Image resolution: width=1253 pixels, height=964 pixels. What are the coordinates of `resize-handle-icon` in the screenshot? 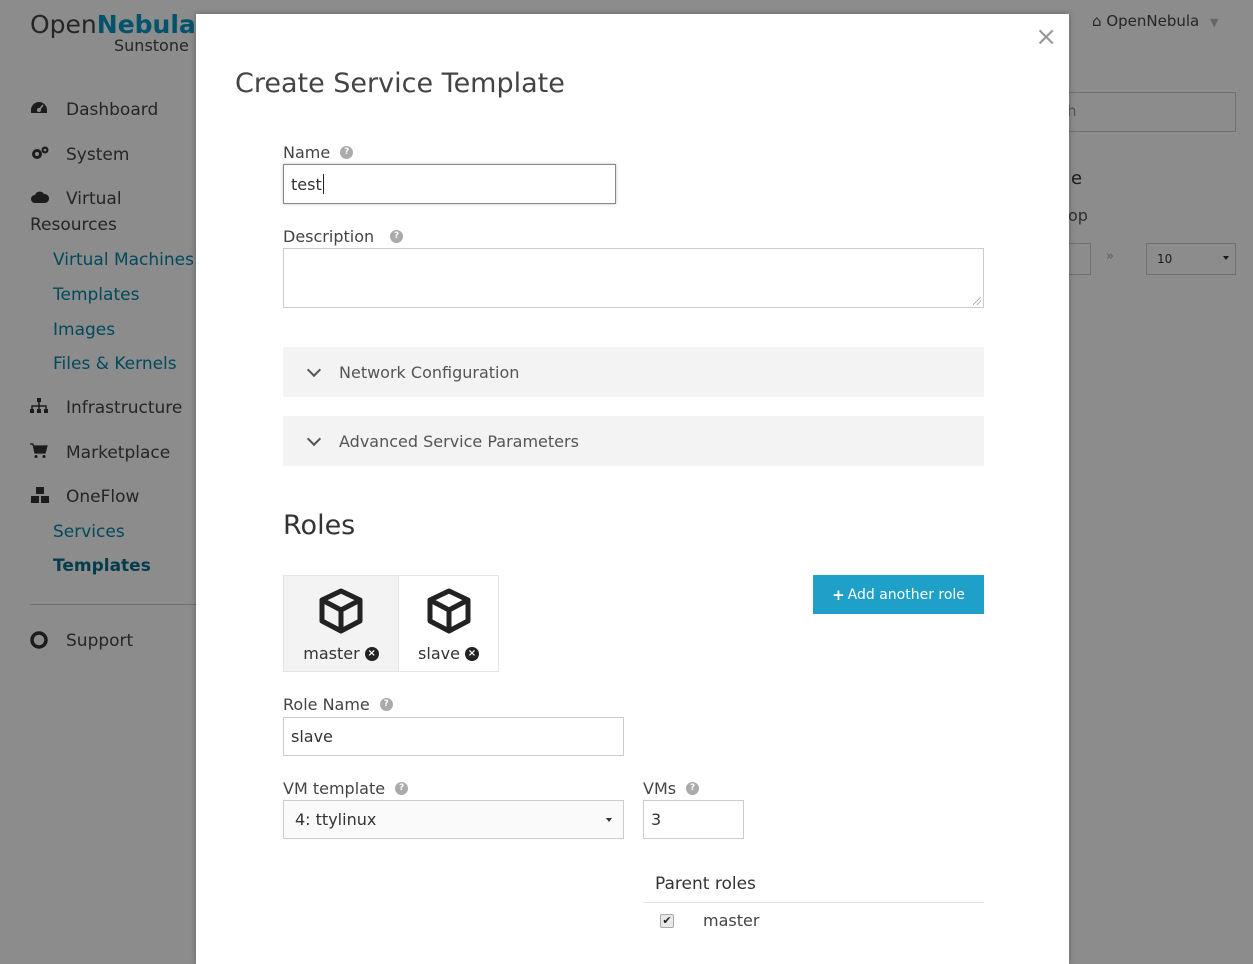 It's located at (977, 301).